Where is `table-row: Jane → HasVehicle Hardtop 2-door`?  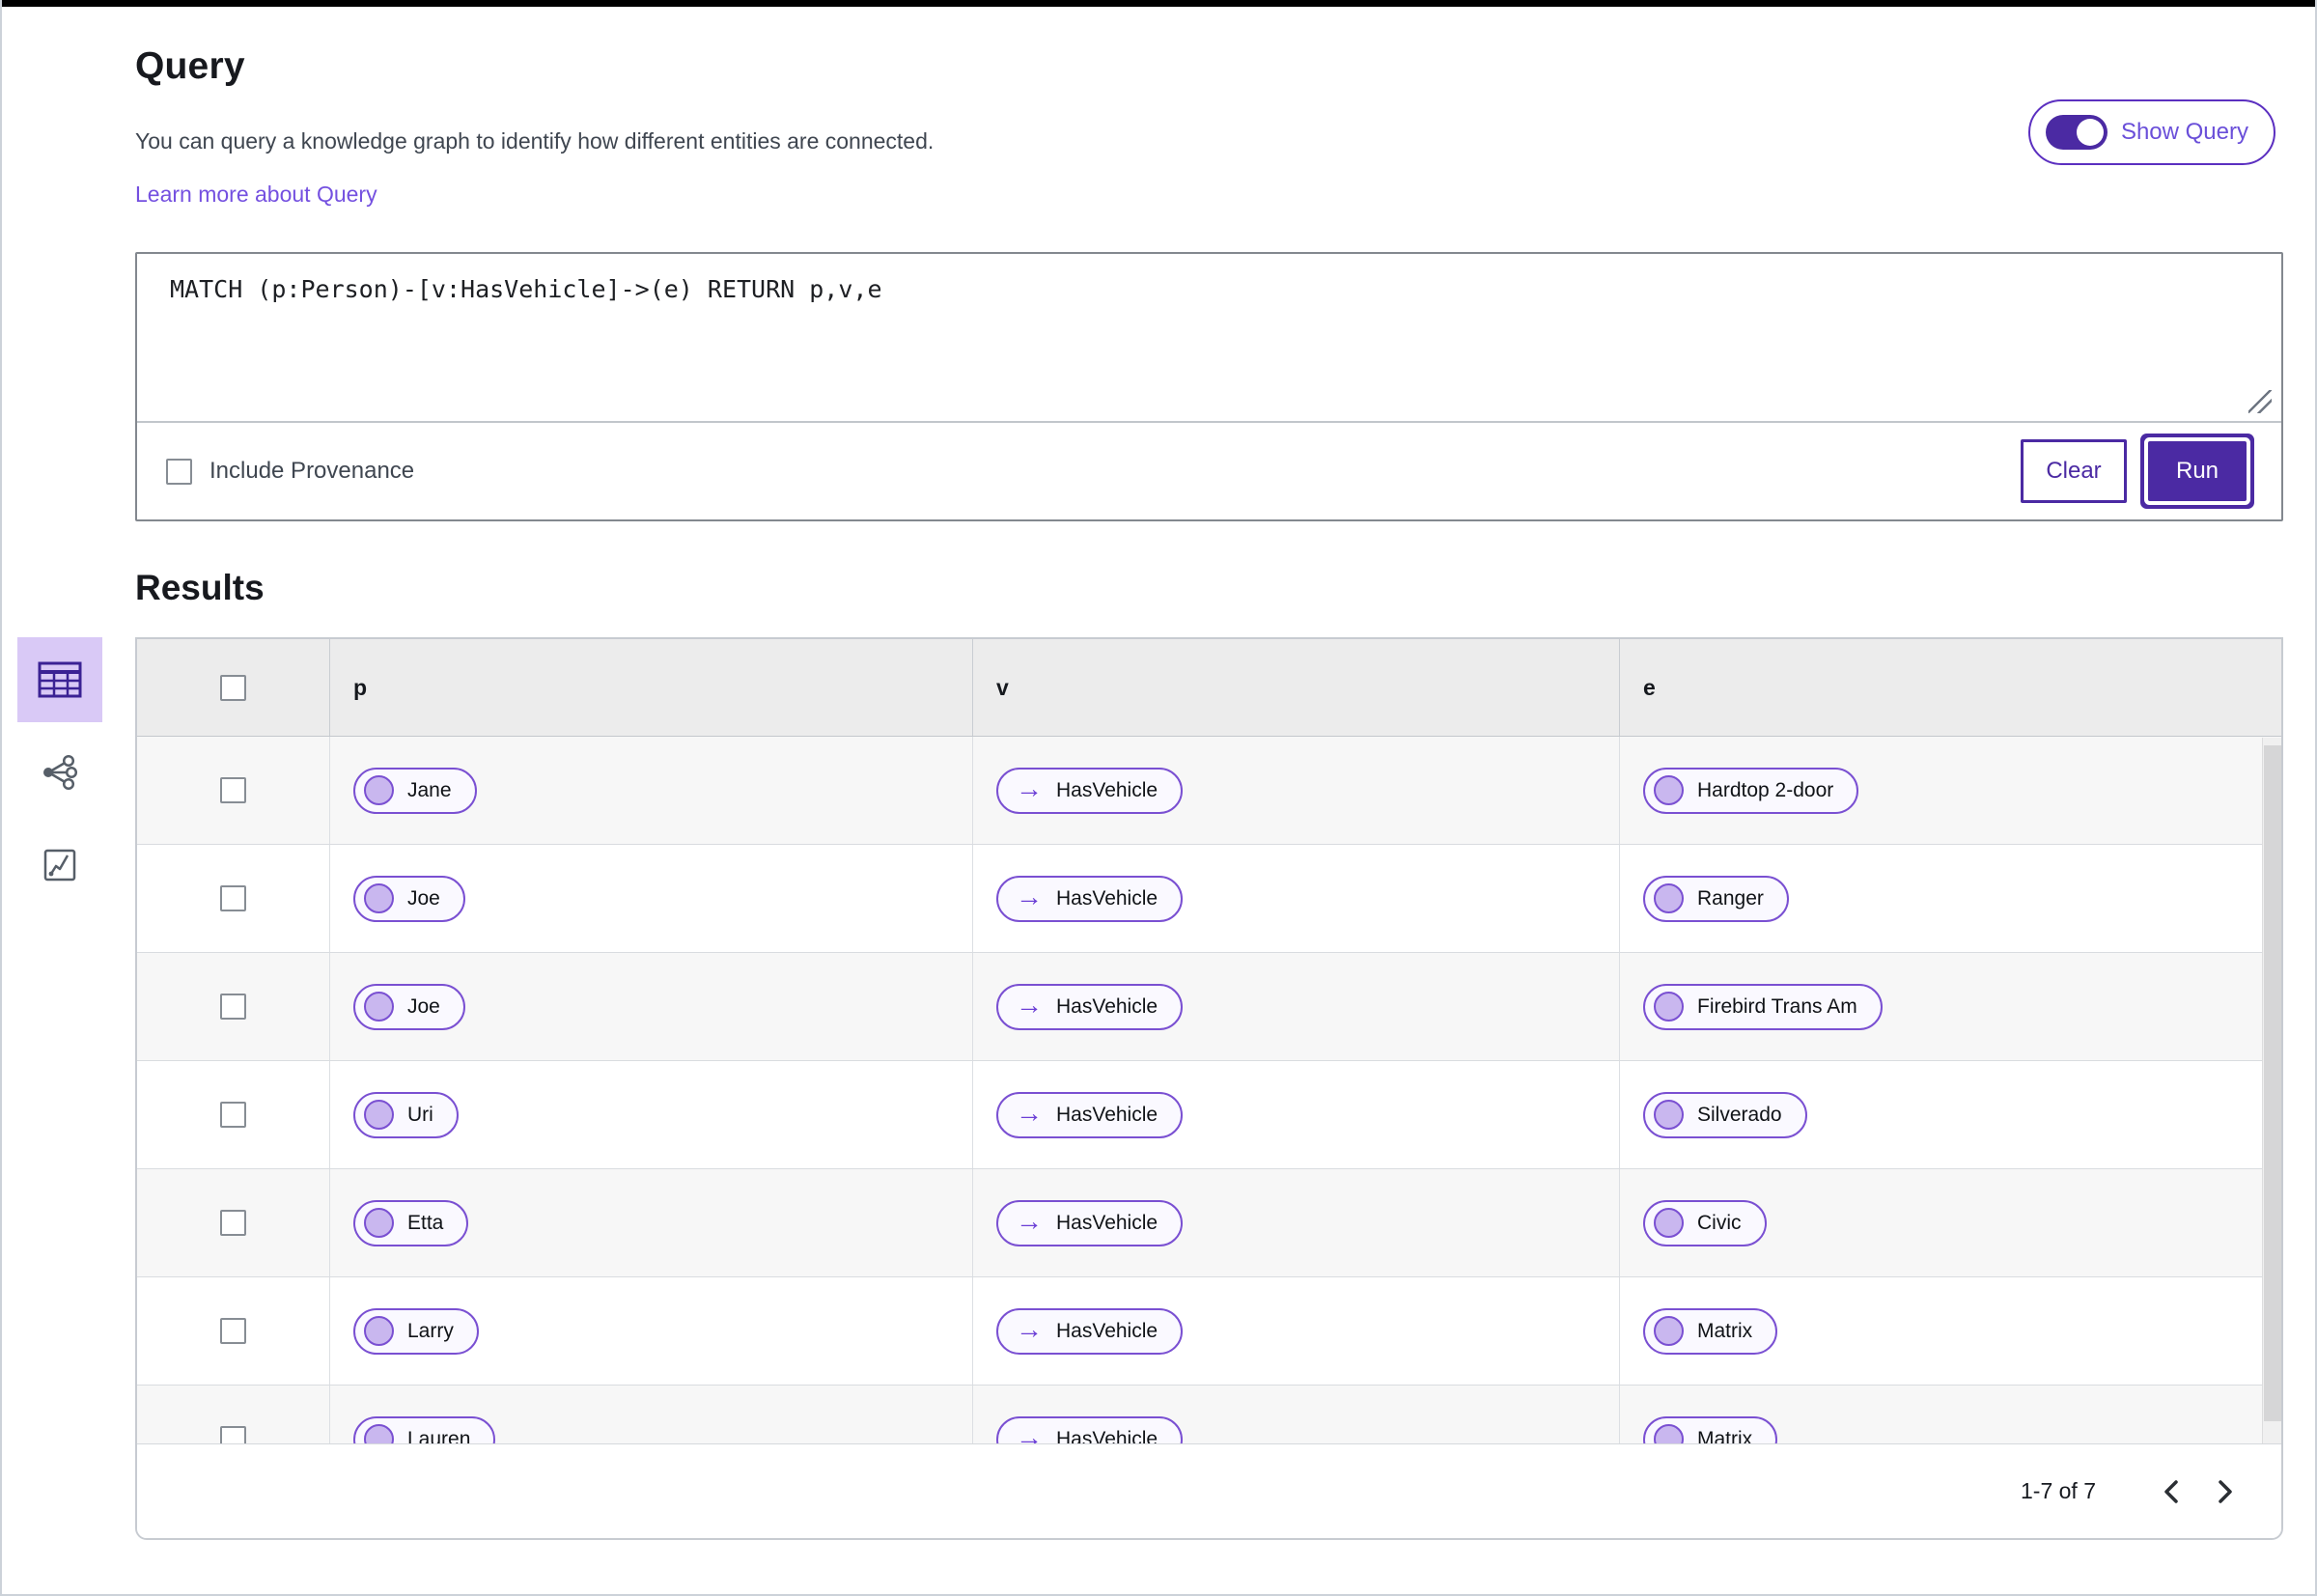
table-row: Jane → HasVehicle Hardtop 2-door is located at coordinates (1209, 791).